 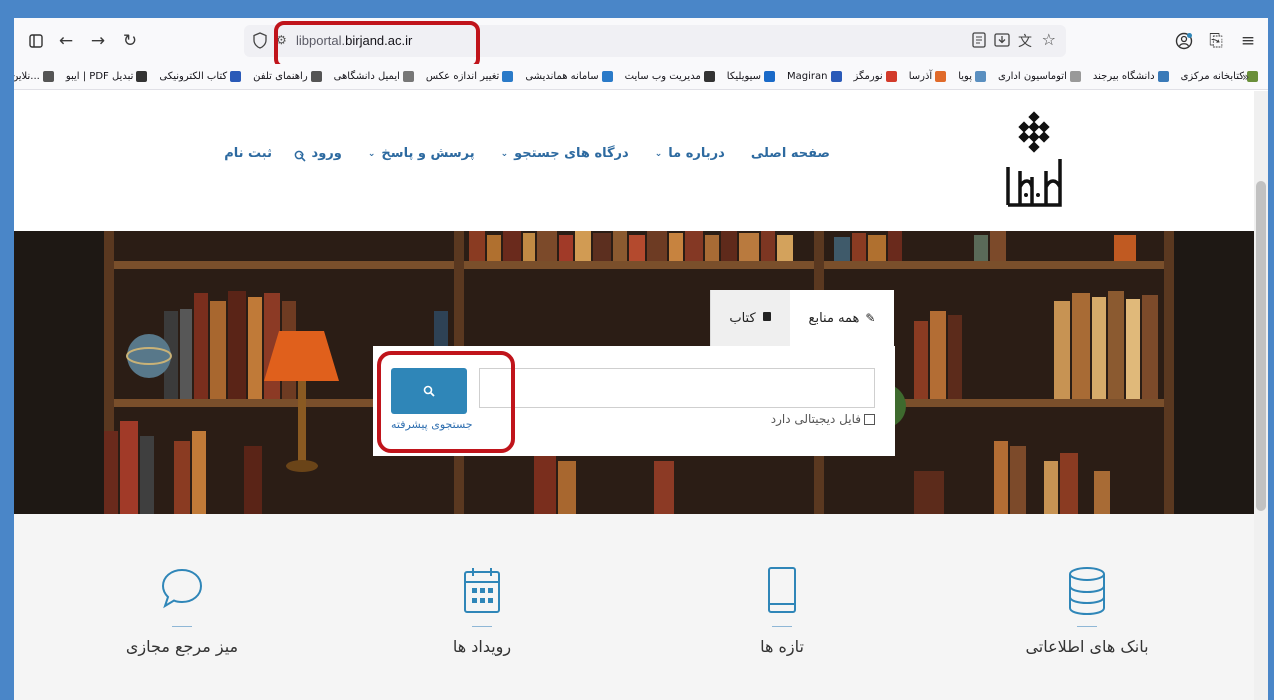 I want to click on bookmark-item: Magiran, so click(x=814, y=76).